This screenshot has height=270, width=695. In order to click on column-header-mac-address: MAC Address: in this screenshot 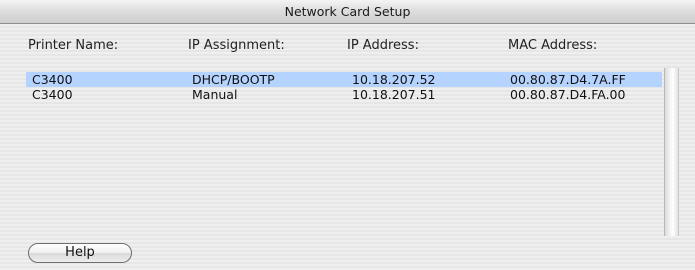, I will do `click(553, 45)`.